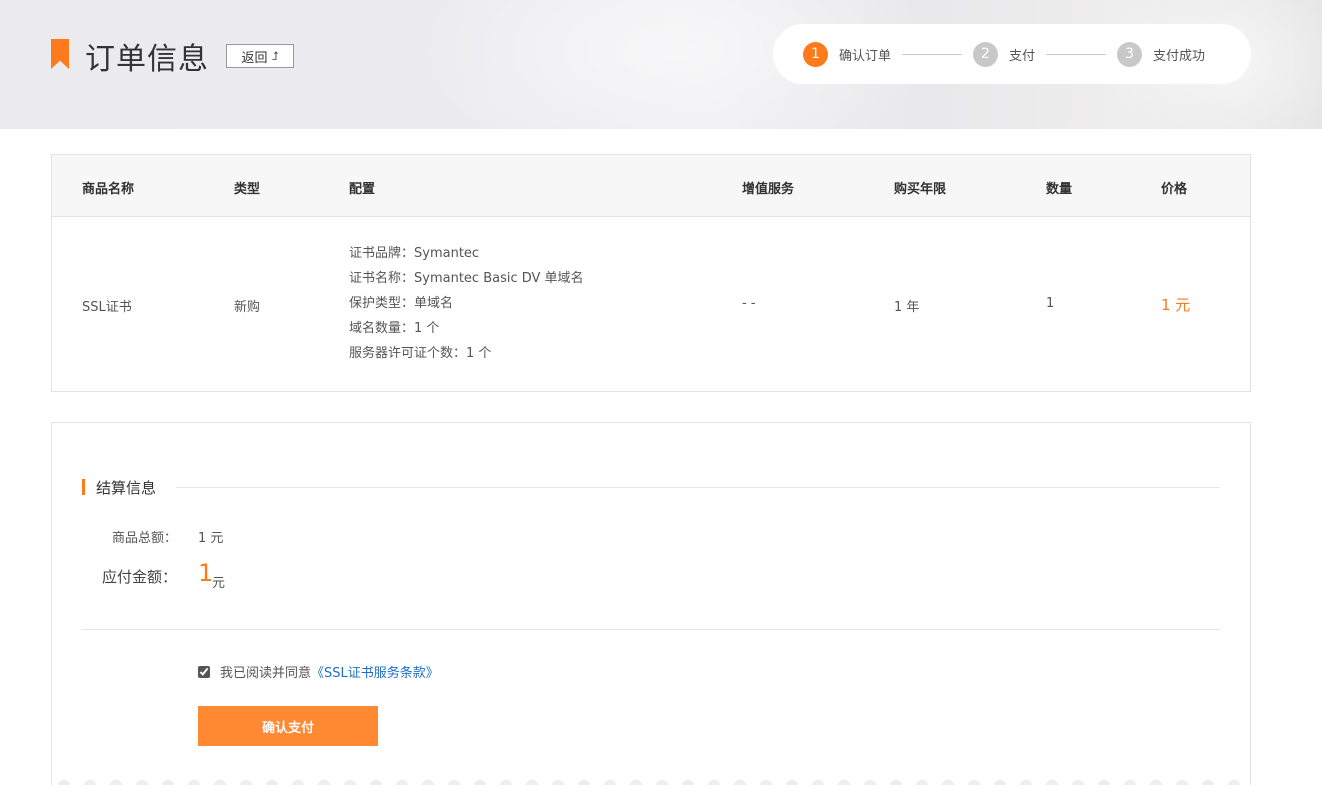  I want to click on config-server-licenses: 服务器许可证个数：1 个, so click(420, 353).